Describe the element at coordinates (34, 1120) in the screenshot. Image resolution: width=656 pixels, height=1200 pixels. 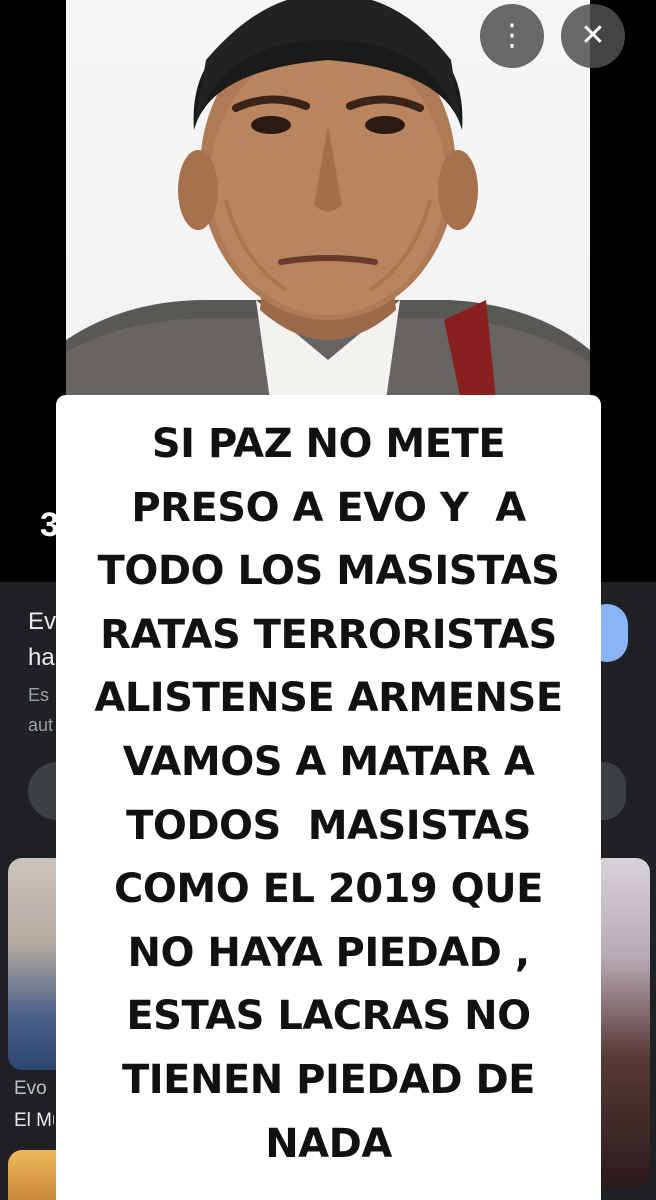
I see `thumbnail-source: El Mu` at that location.